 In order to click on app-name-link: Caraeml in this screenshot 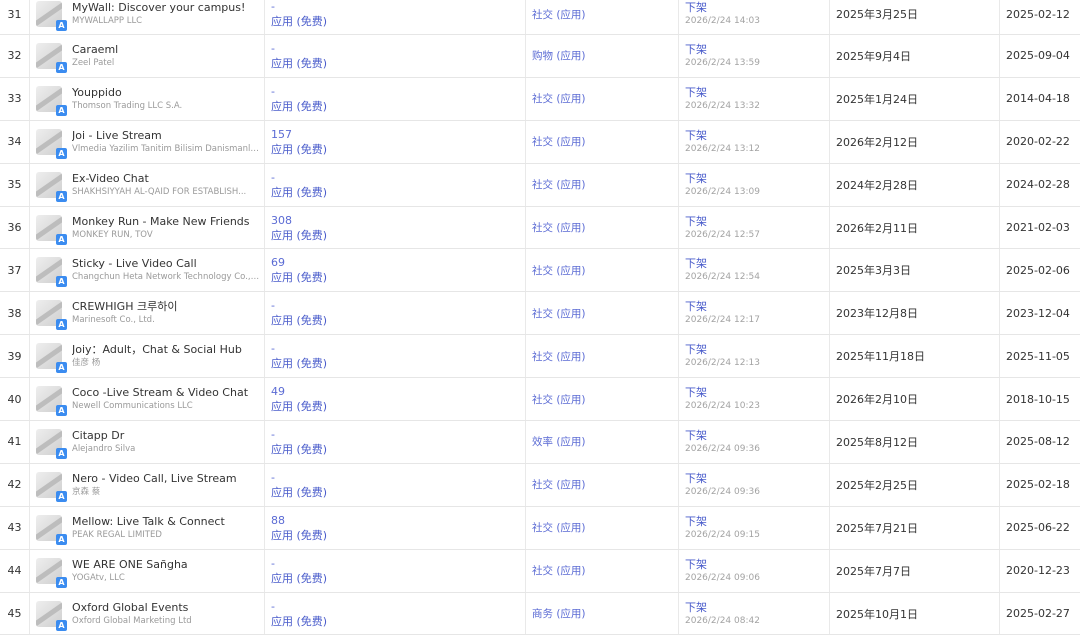, I will do `click(95, 49)`.